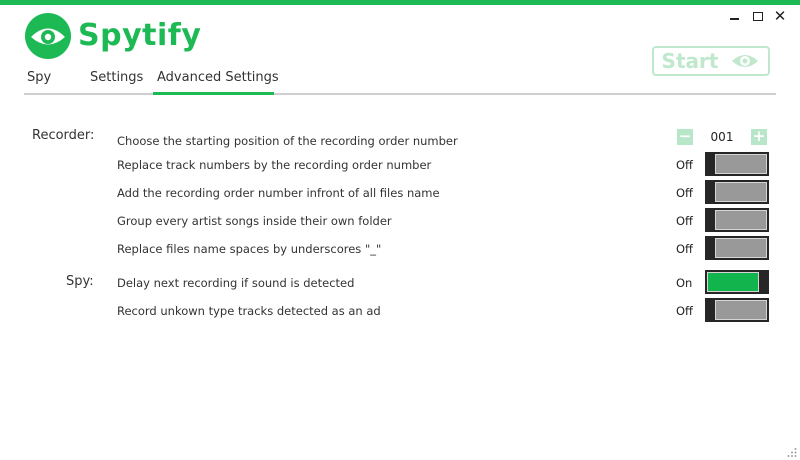  I want to click on replace-spaces-toggle, so click(737, 248).